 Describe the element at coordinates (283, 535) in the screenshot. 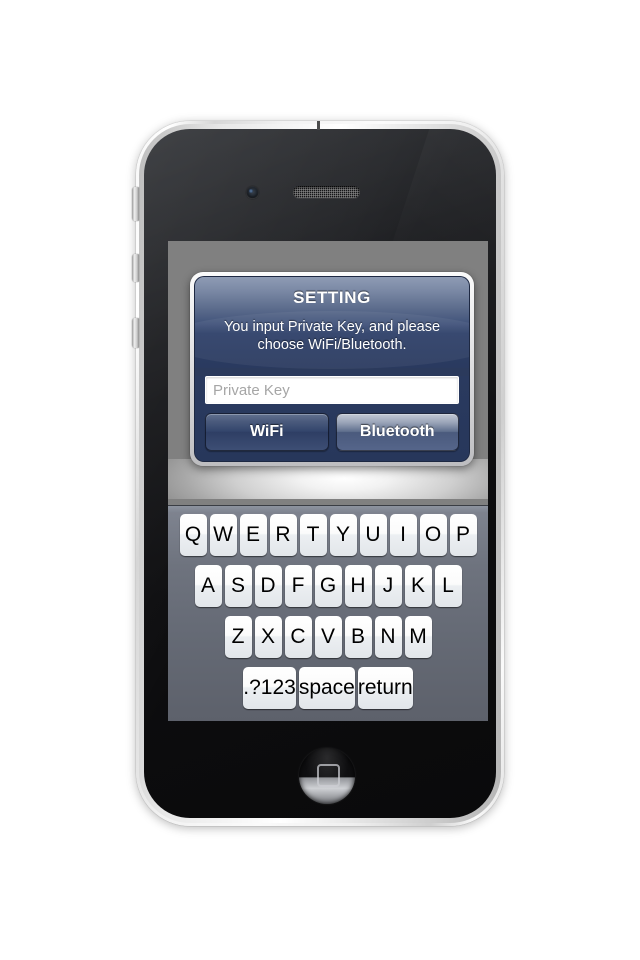

I see `key-r: R` at that location.